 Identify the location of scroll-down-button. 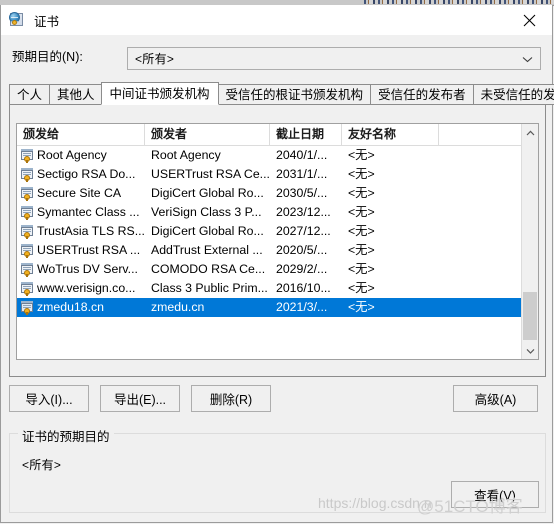
(530, 350).